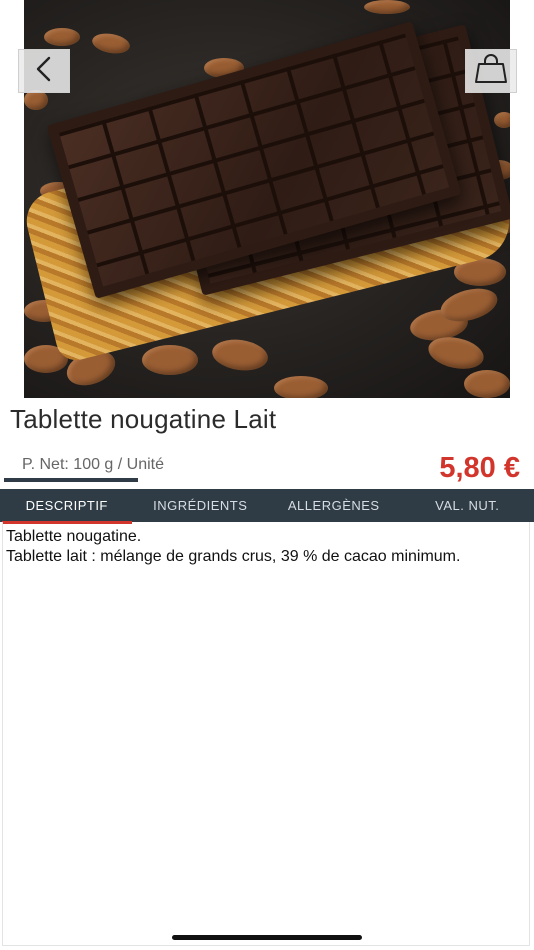 The image size is (534, 950). What do you see at coordinates (267, 937) in the screenshot?
I see `home-indicator` at bounding box center [267, 937].